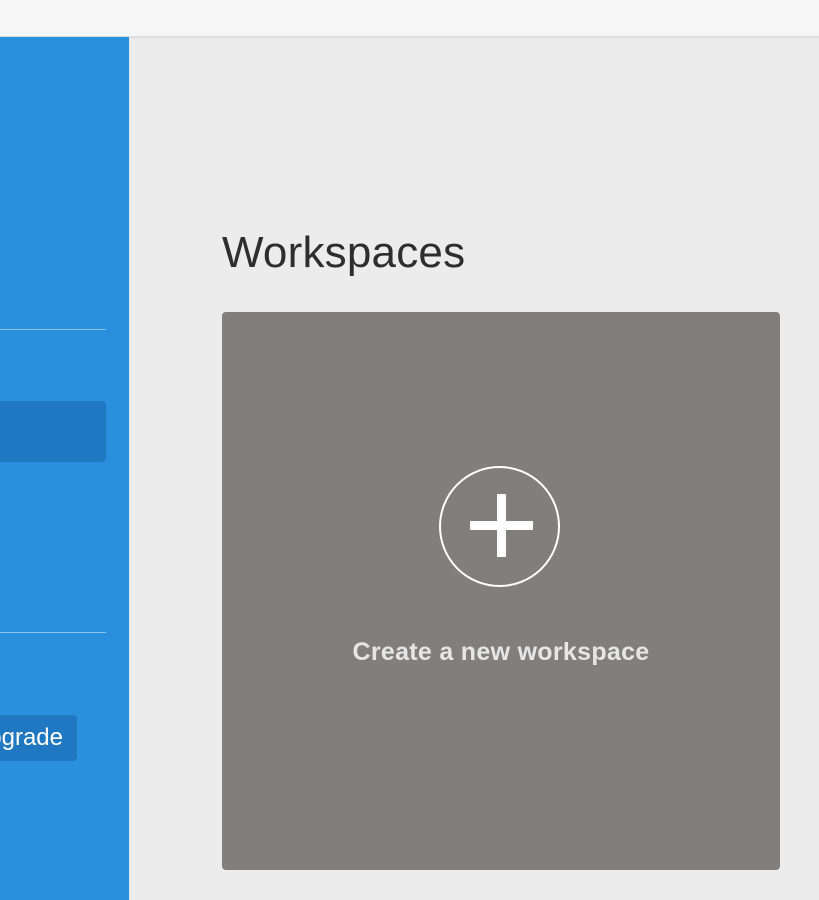 This screenshot has height=900, width=819. I want to click on upgrade-button-label: Upgrade, so click(31, 737).